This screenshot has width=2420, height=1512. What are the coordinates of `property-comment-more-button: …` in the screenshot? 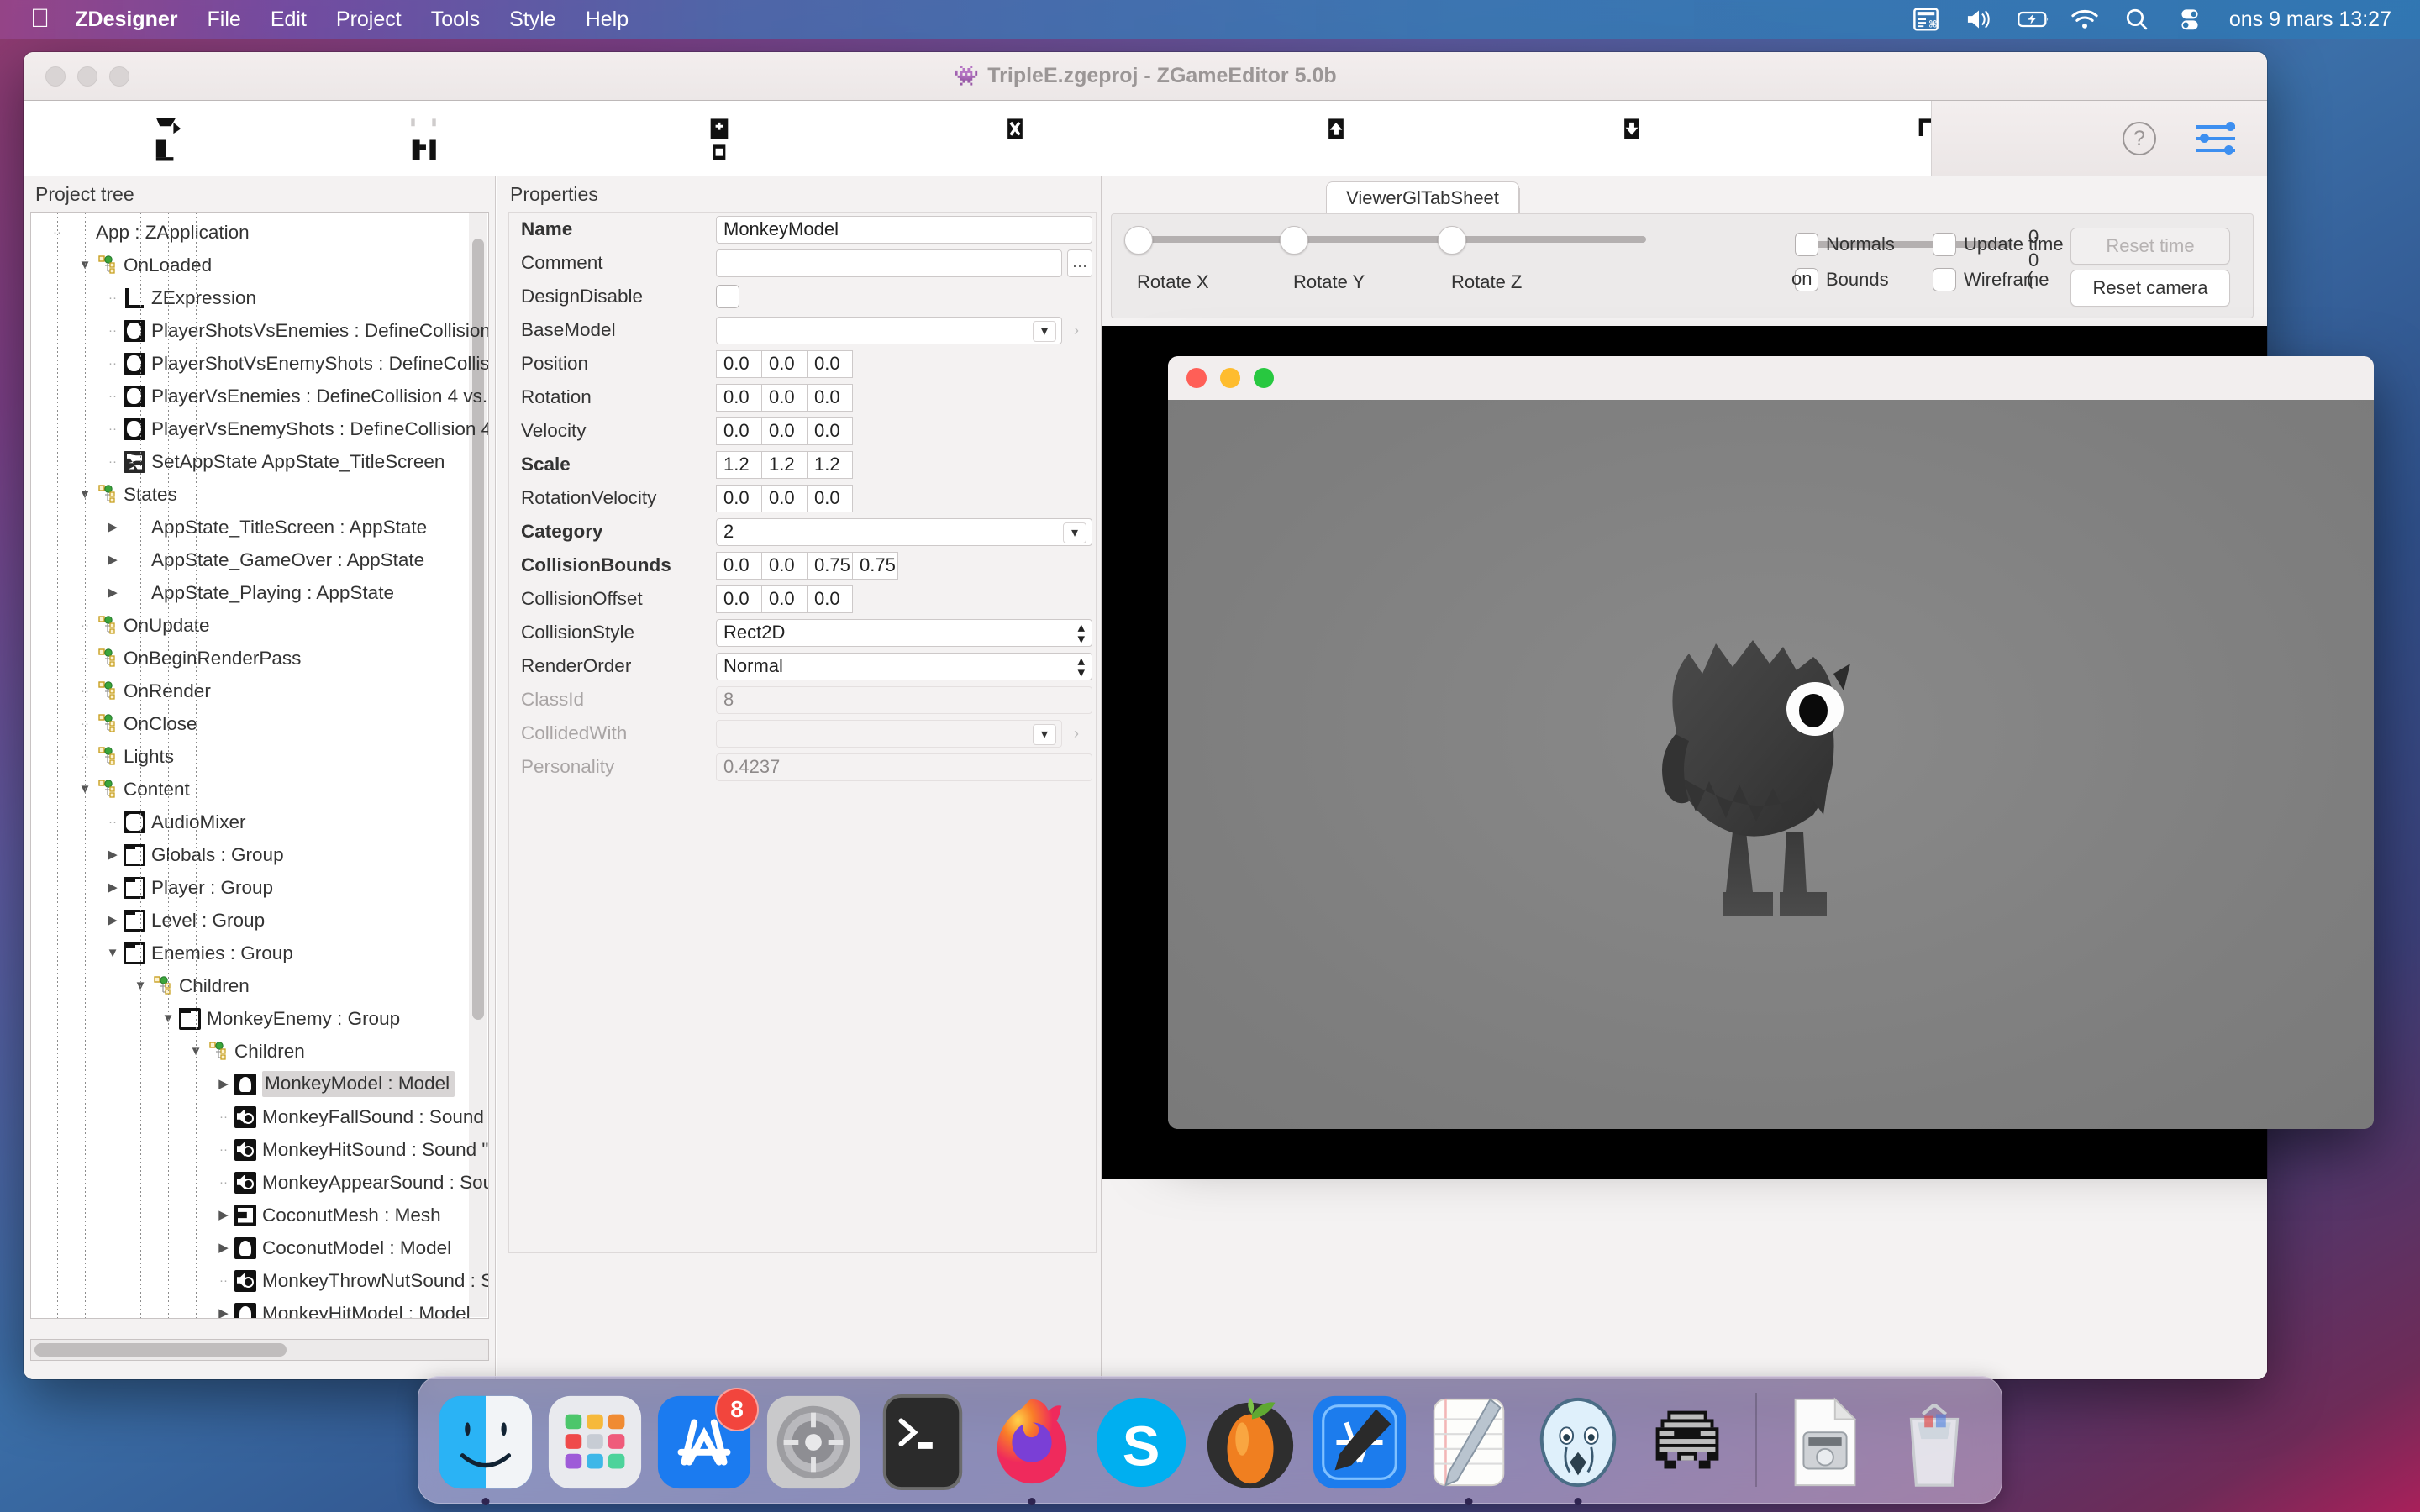 It's located at (1079, 263).